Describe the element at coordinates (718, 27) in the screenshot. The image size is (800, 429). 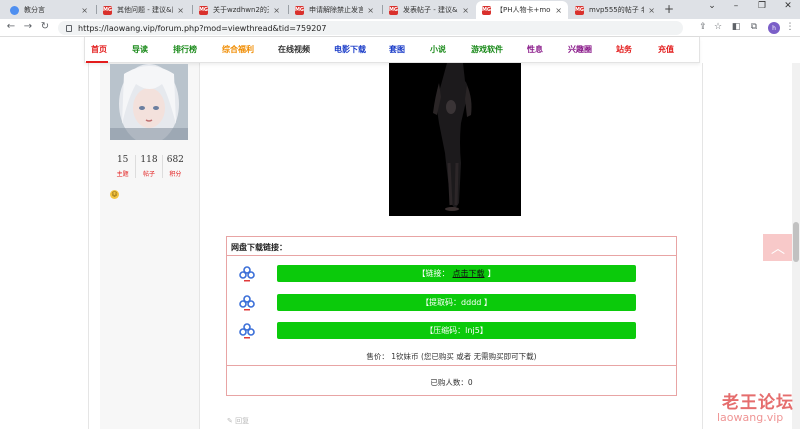
I see `bookmark-star-icon: ☆` at that location.